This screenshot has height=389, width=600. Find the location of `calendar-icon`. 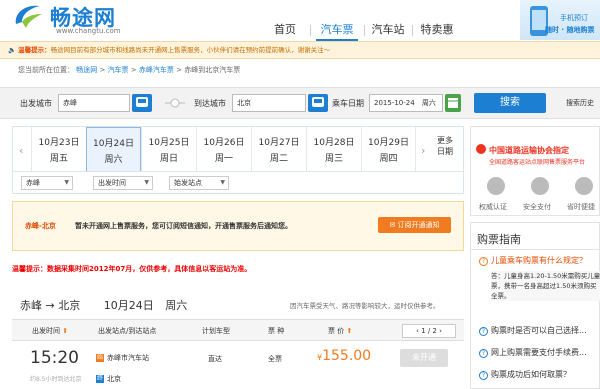

calendar-icon is located at coordinates (453, 103).